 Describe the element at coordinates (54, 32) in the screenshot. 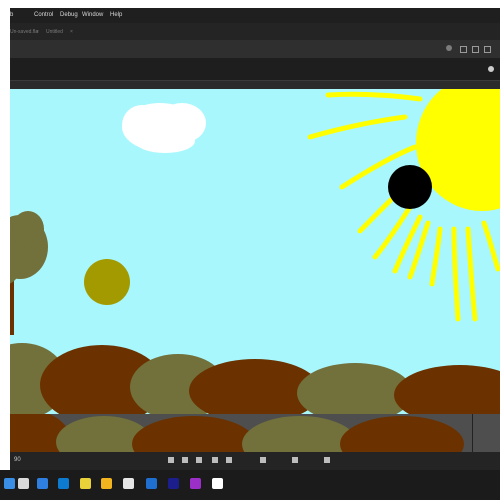

I see `tab-untitled: Untitled` at that location.